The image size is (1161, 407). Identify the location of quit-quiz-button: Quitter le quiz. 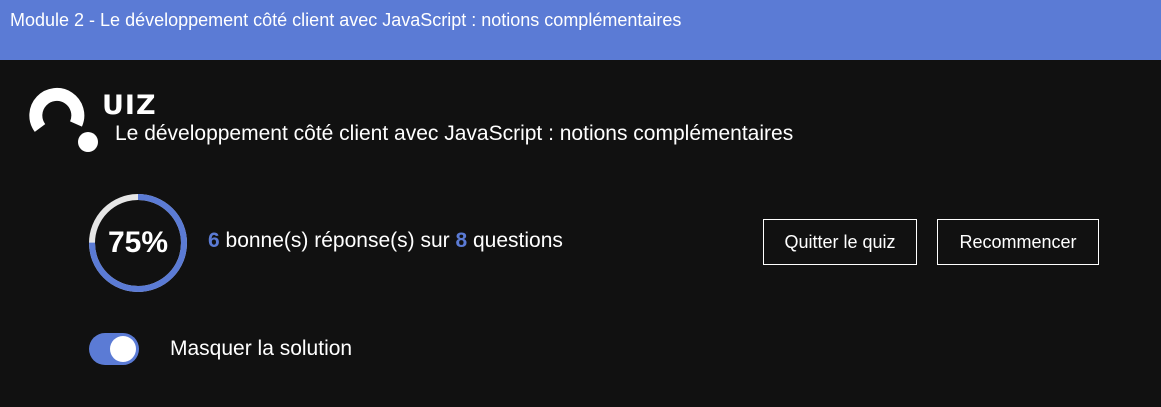
(840, 242).